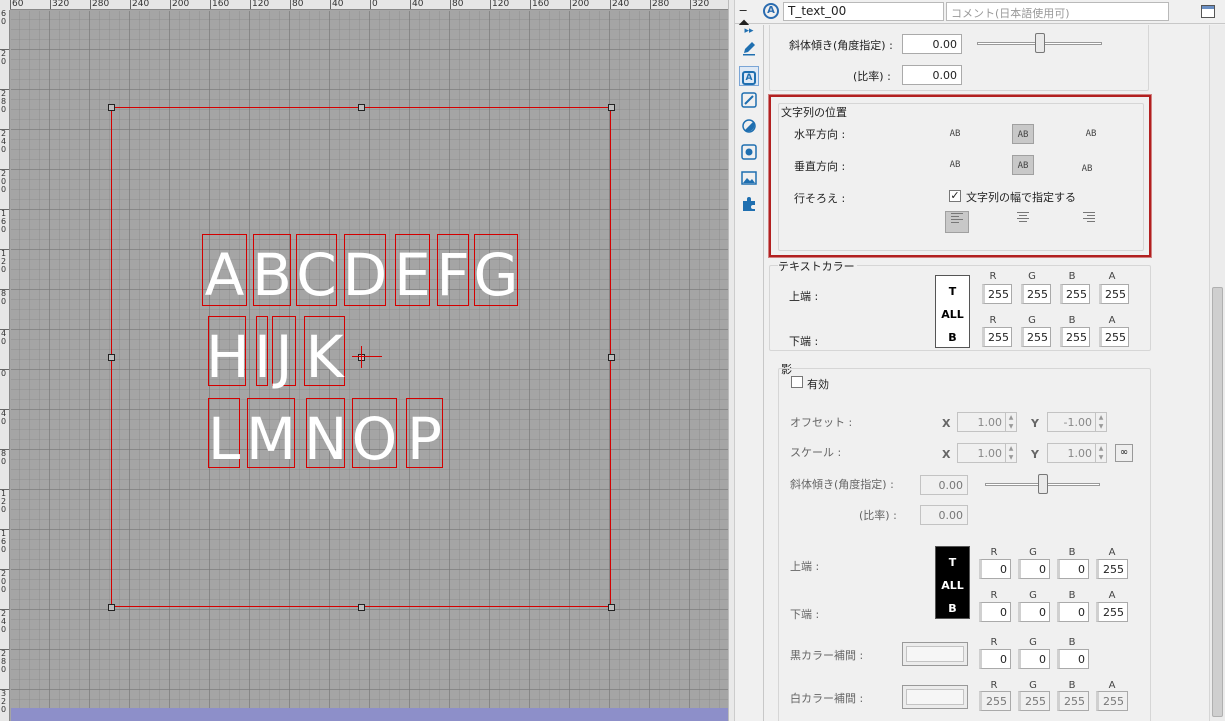  I want to click on shadow-top-label: 上端 :, so click(805, 566).